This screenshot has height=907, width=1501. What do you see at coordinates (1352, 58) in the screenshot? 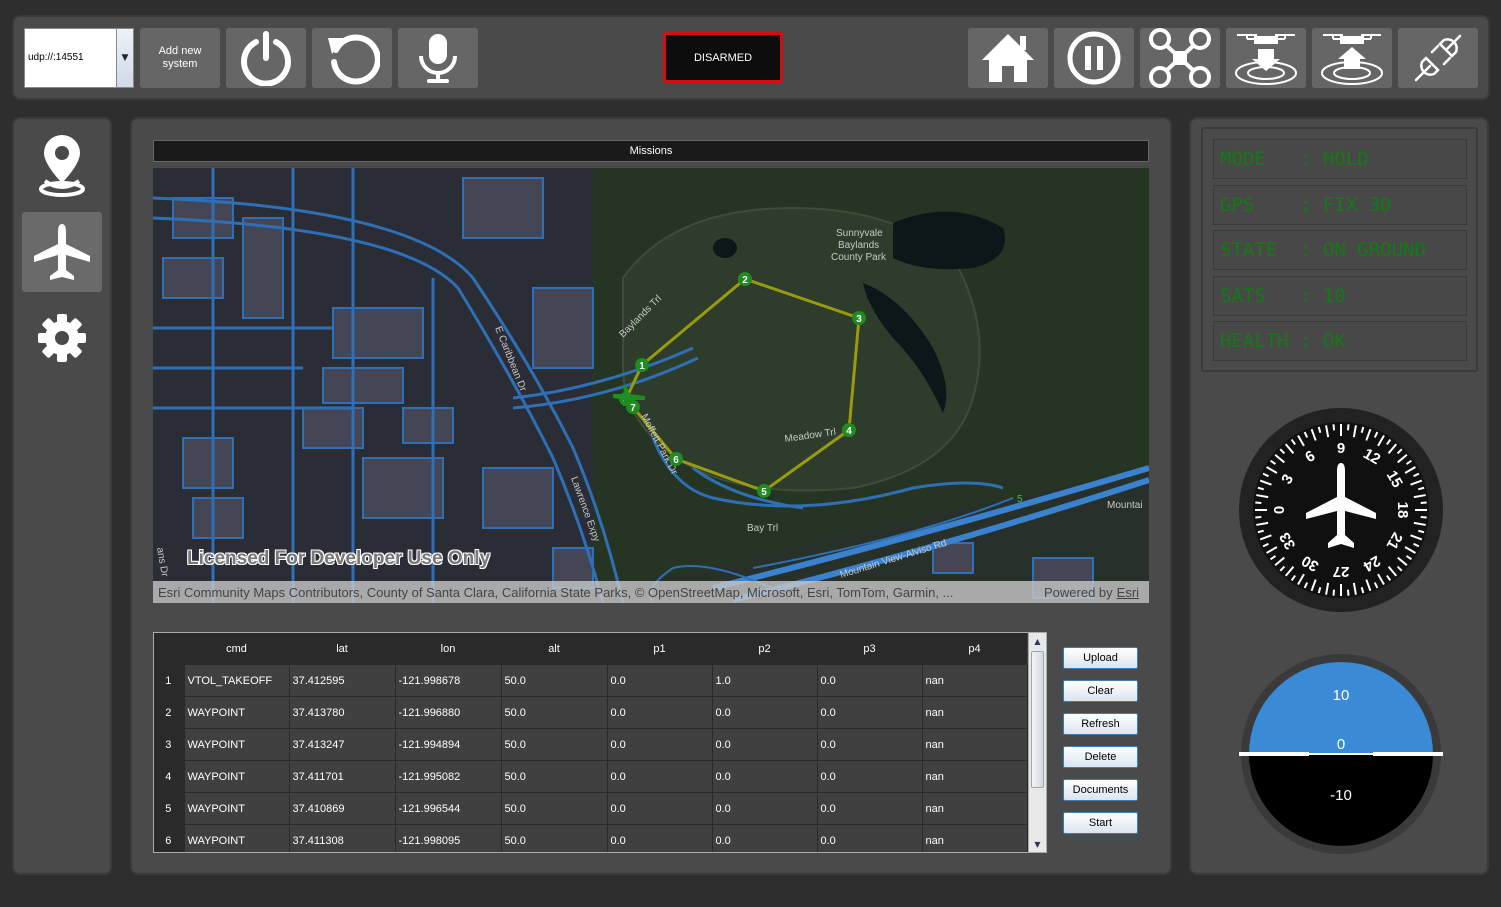
I see `takeoff-button` at bounding box center [1352, 58].